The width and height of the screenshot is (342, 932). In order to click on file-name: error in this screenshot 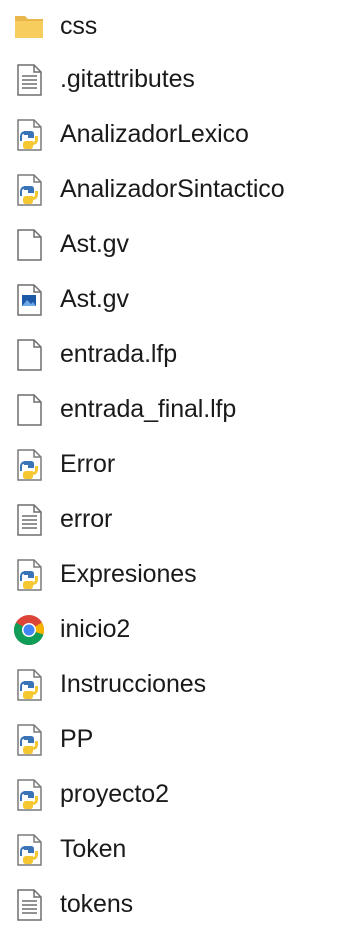, I will do `click(86, 519)`.